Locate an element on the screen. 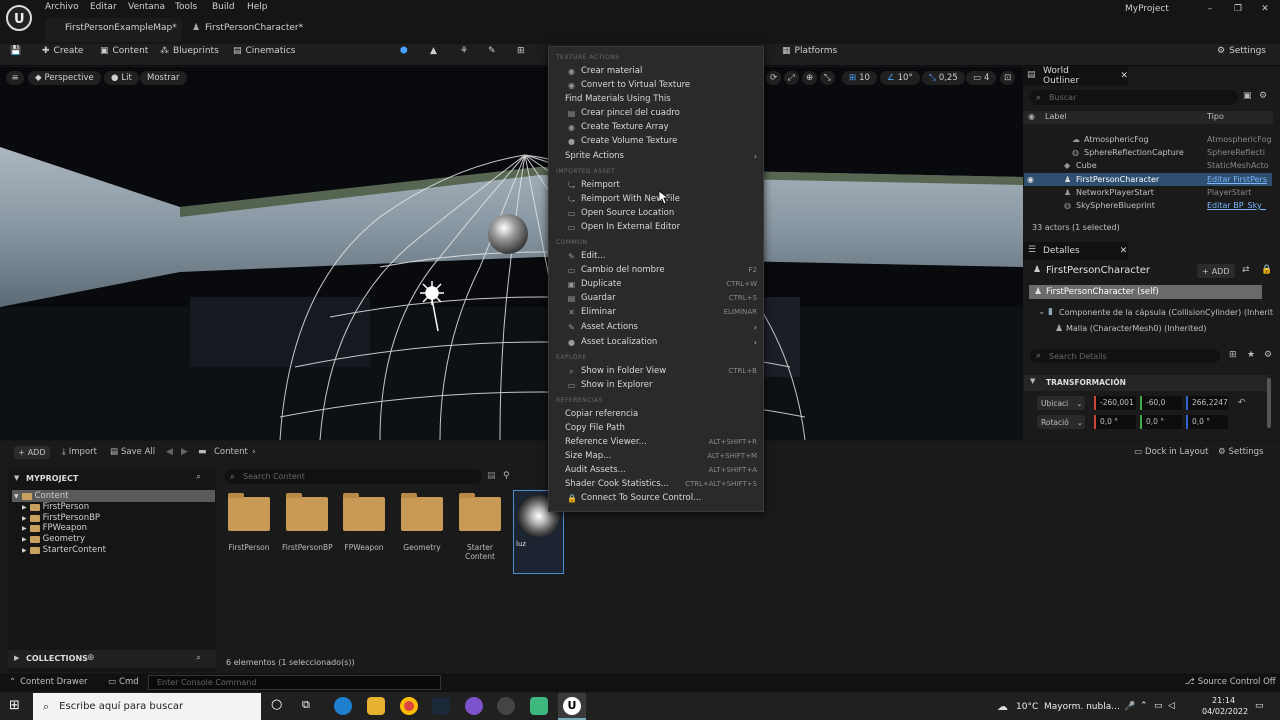 The image size is (1280, 720). menu-show-in-explorer: ▭ Show in Explorer is located at coordinates (656, 385).